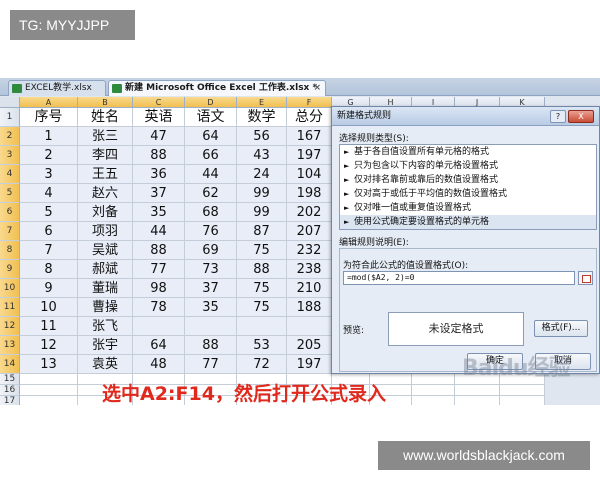 The height and width of the screenshot is (480, 600). I want to click on row-header-9: 9, so click(10, 269).